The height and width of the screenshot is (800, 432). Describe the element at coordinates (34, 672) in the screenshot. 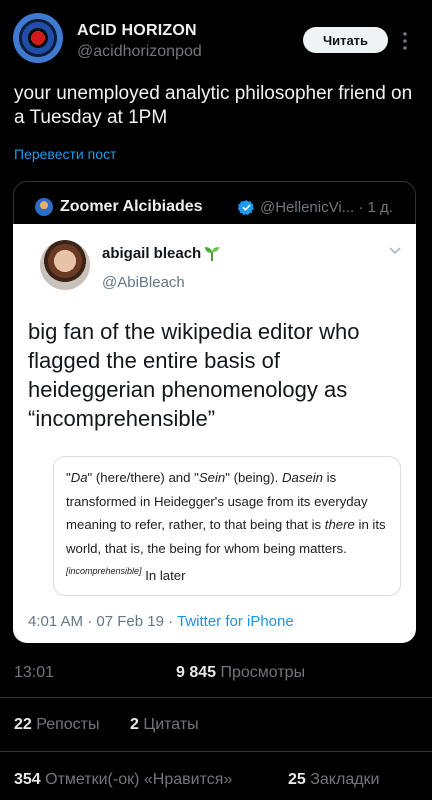

I see `post-time: 13:01` at that location.